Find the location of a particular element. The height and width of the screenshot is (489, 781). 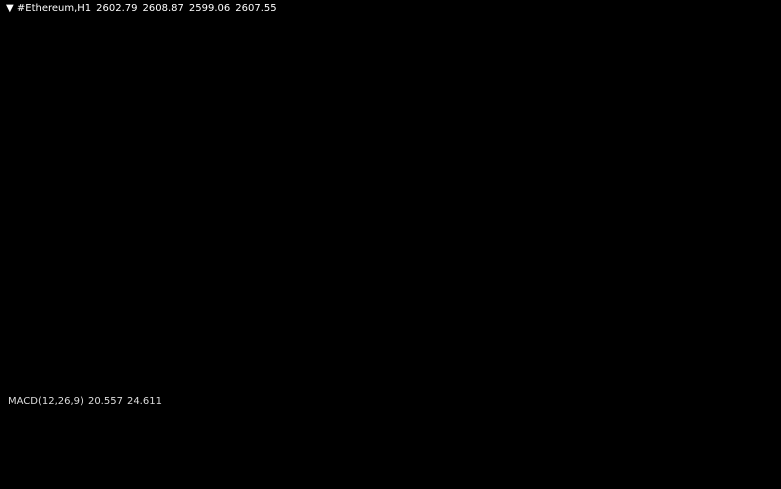

open-value: 2602.79 is located at coordinates (117, 8).